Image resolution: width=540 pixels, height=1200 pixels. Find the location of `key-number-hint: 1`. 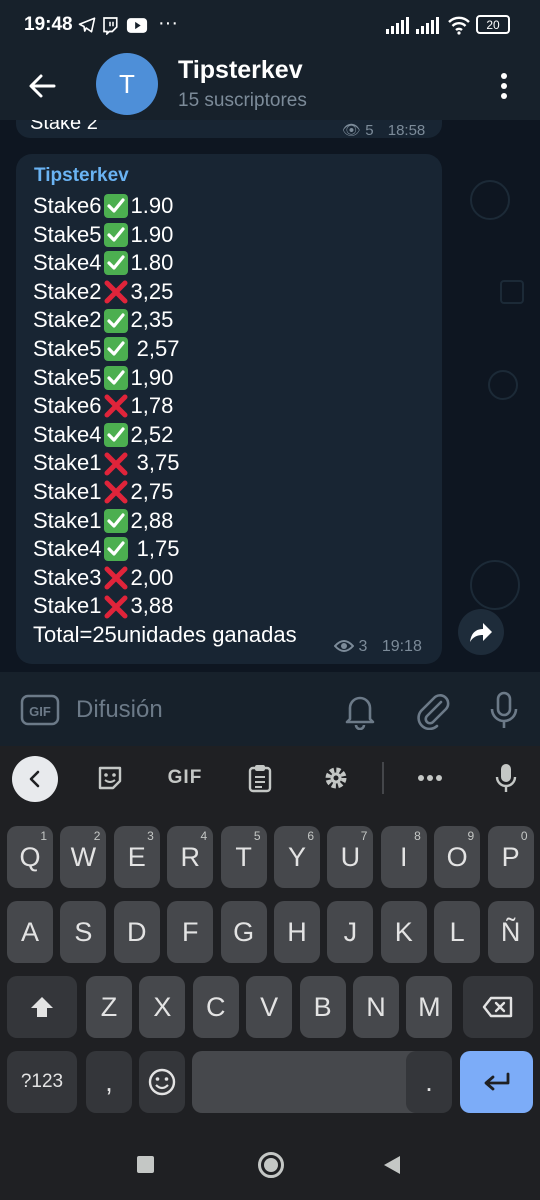

key-number-hint: 1 is located at coordinates (43, 836).